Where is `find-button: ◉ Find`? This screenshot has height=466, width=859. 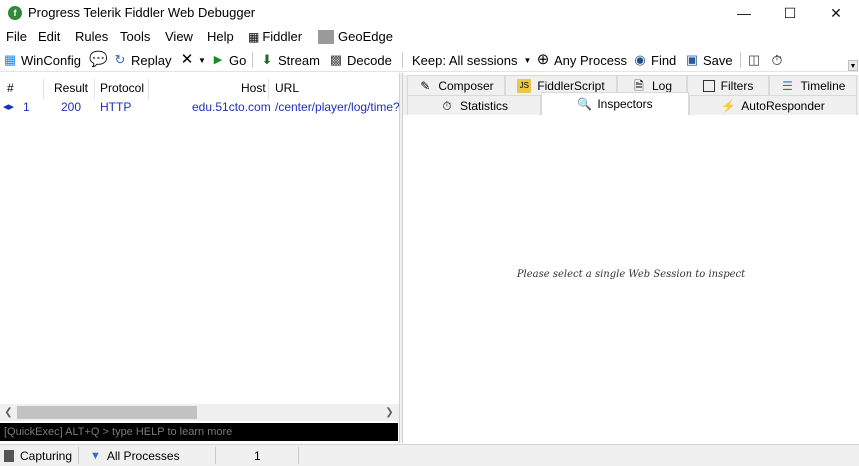
find-button: ◉ Find is located at coordinates (654, 60).